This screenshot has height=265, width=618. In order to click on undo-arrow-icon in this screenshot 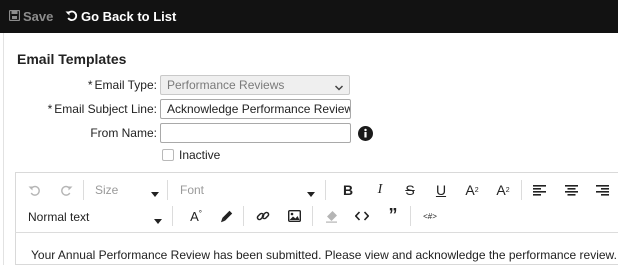, I will do `click(73, 17)`.